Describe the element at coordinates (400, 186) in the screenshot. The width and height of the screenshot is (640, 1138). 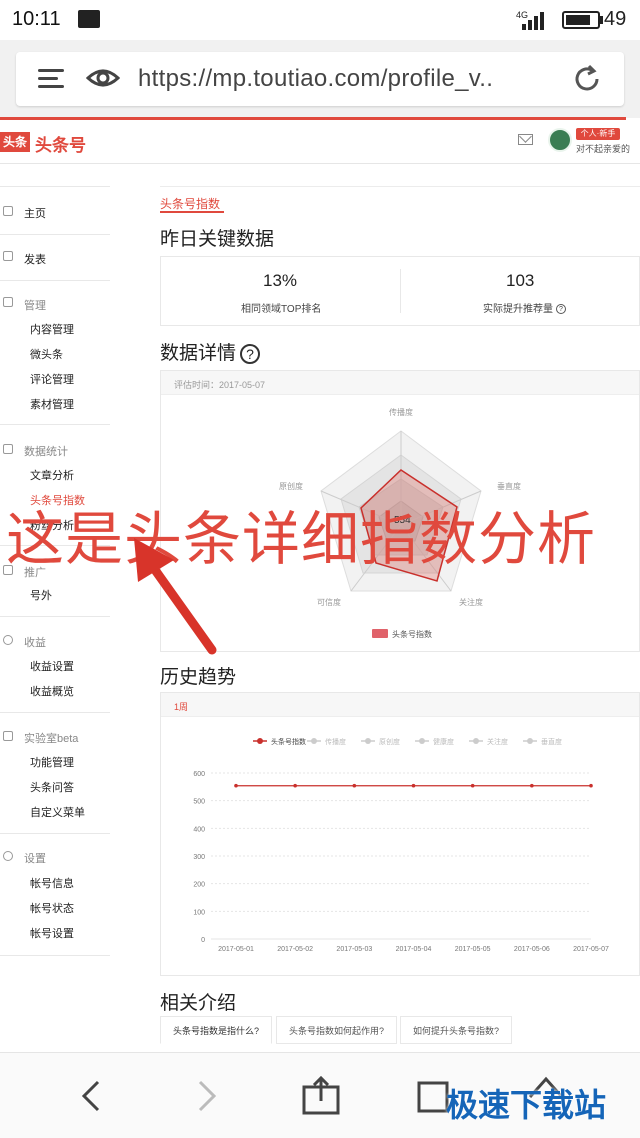
I see `tab-strip-line` at that location.